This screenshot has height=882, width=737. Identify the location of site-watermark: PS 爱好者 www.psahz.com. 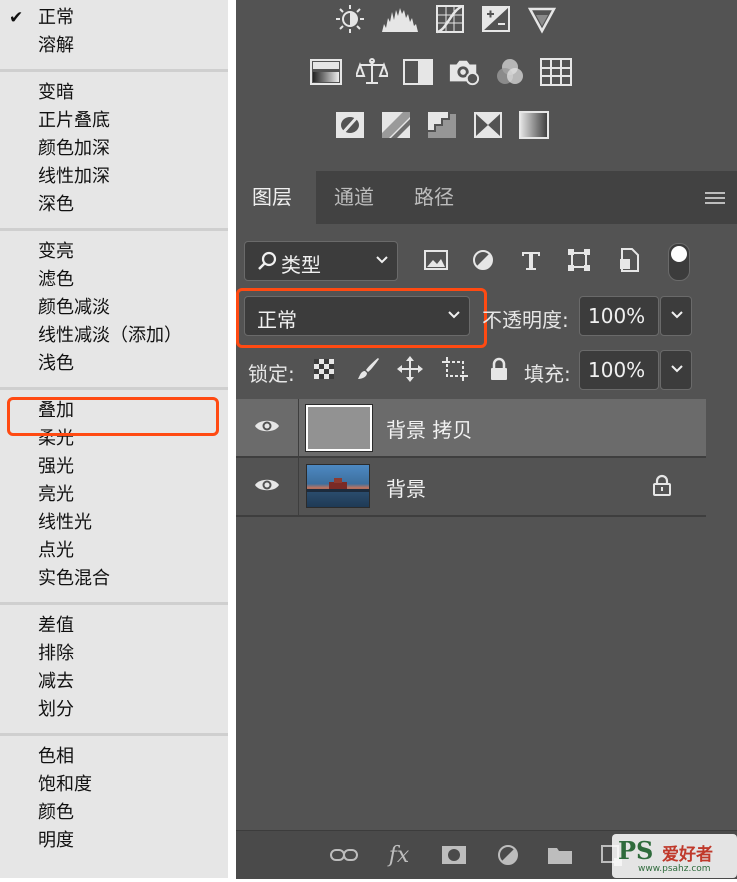
(674, 856).